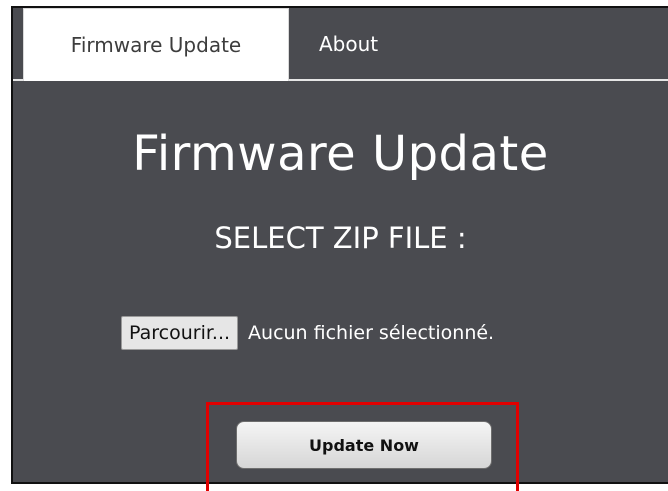 The width and height of the screenshot is (668, 491). I want to click on file-picker-row: Parcourir... Aucun fichier sélectionné., so click(307, 333).